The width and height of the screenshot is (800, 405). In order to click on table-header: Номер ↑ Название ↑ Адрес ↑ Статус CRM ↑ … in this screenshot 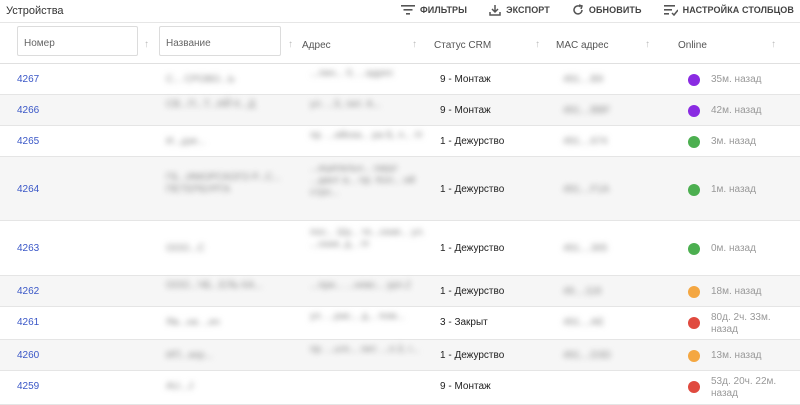, I will do `click(400, 43)`.